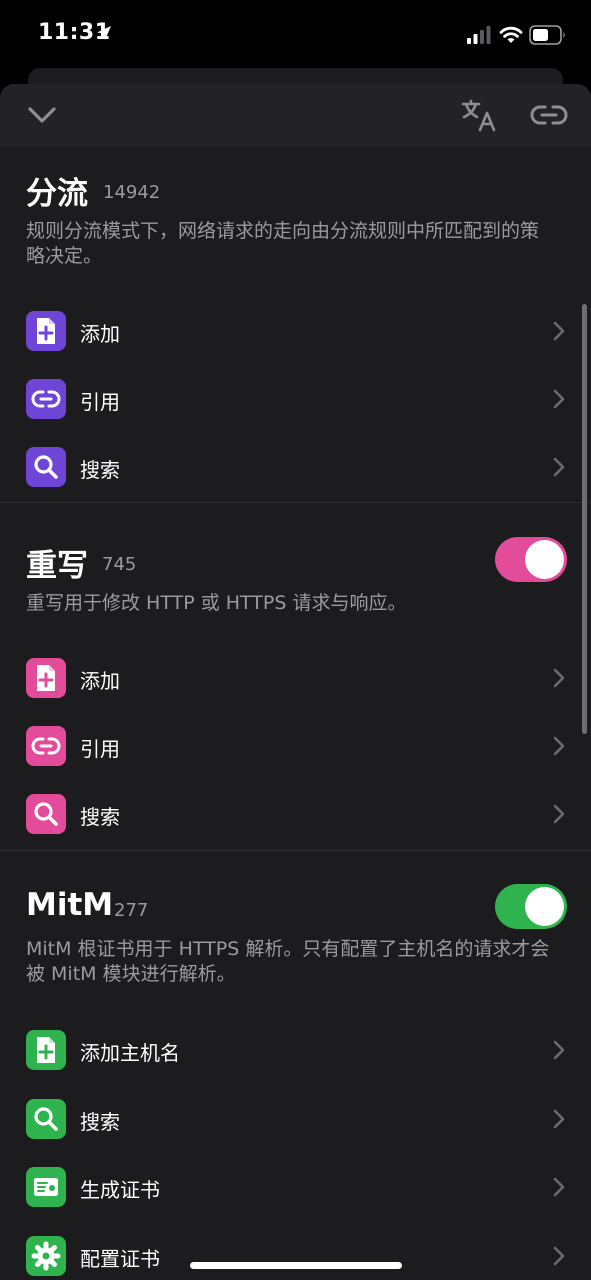 This screenshot has width=591, height=1280. I want to click on rewrite-link-label: 引用, so click(100, 749).